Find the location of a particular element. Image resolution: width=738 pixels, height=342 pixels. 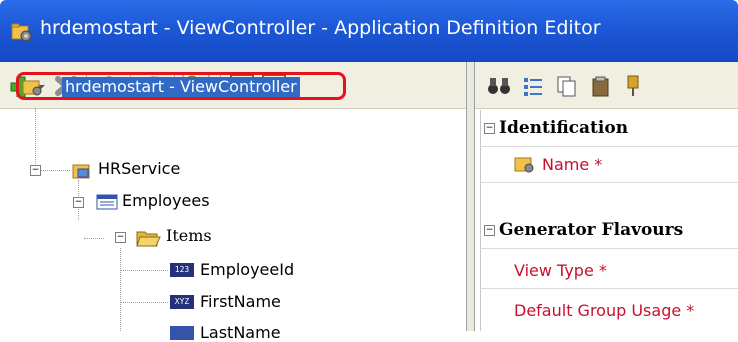

item-label: FirstName is located at coordinates (240, 301).